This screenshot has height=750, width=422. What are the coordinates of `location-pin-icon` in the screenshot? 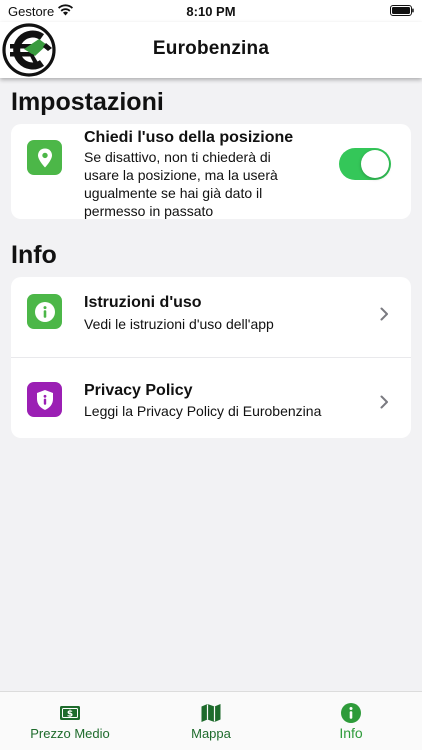 It's located at (44, 157).